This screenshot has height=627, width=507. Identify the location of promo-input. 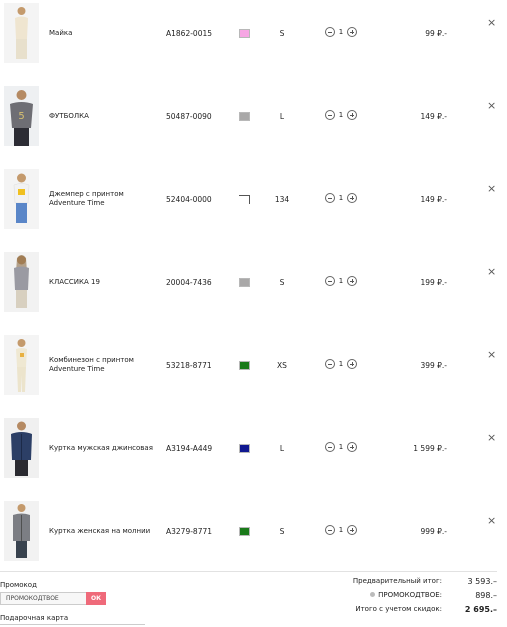
(43, 598).